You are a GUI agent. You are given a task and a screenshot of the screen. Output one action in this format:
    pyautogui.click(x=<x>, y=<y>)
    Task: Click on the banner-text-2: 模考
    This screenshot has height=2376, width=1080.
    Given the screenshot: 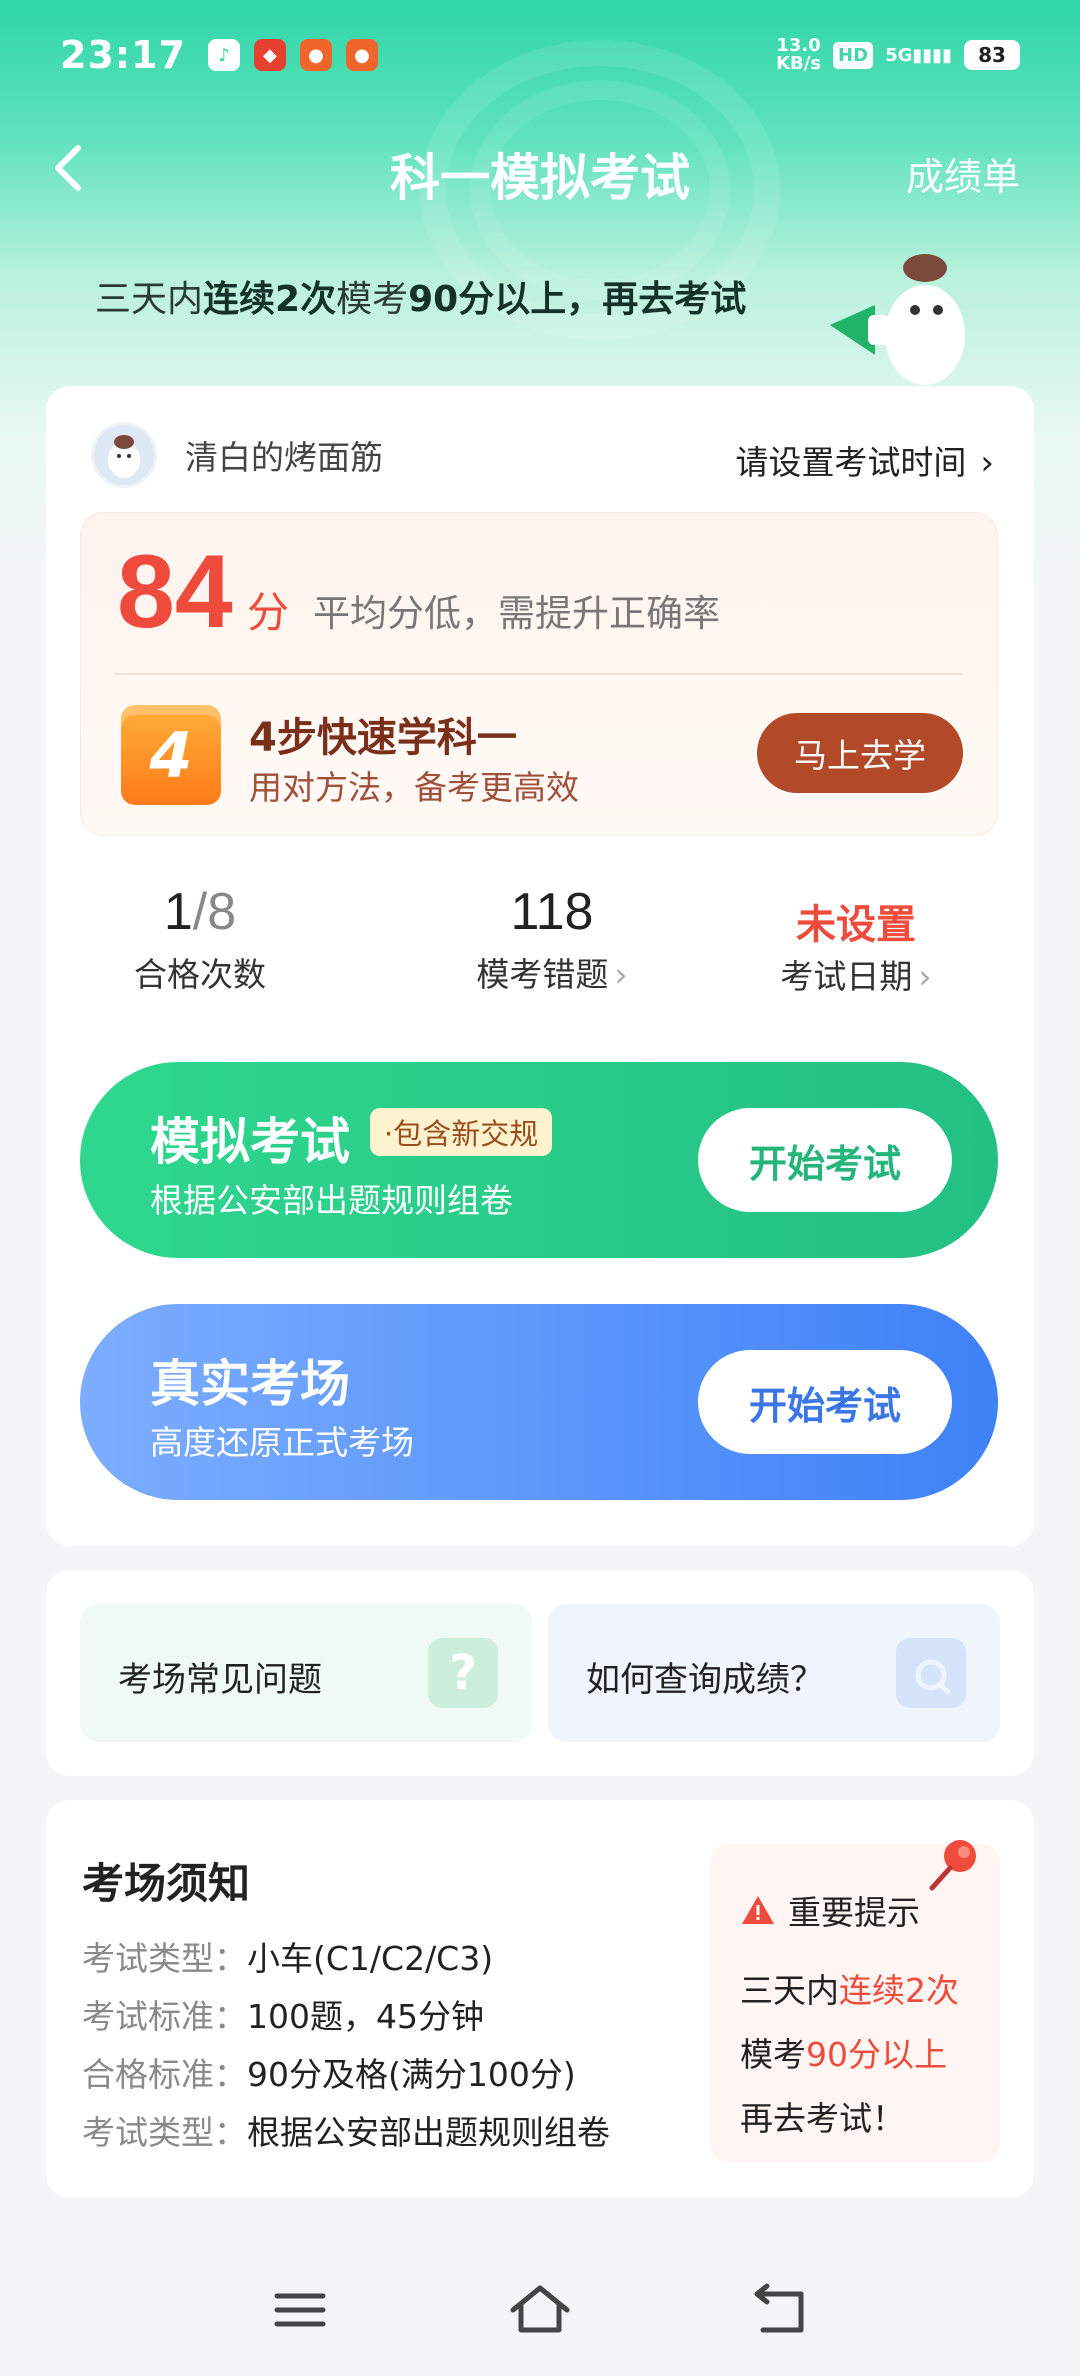 What is the action you would take?
    pyautogui.click(x=372, y=299)
    